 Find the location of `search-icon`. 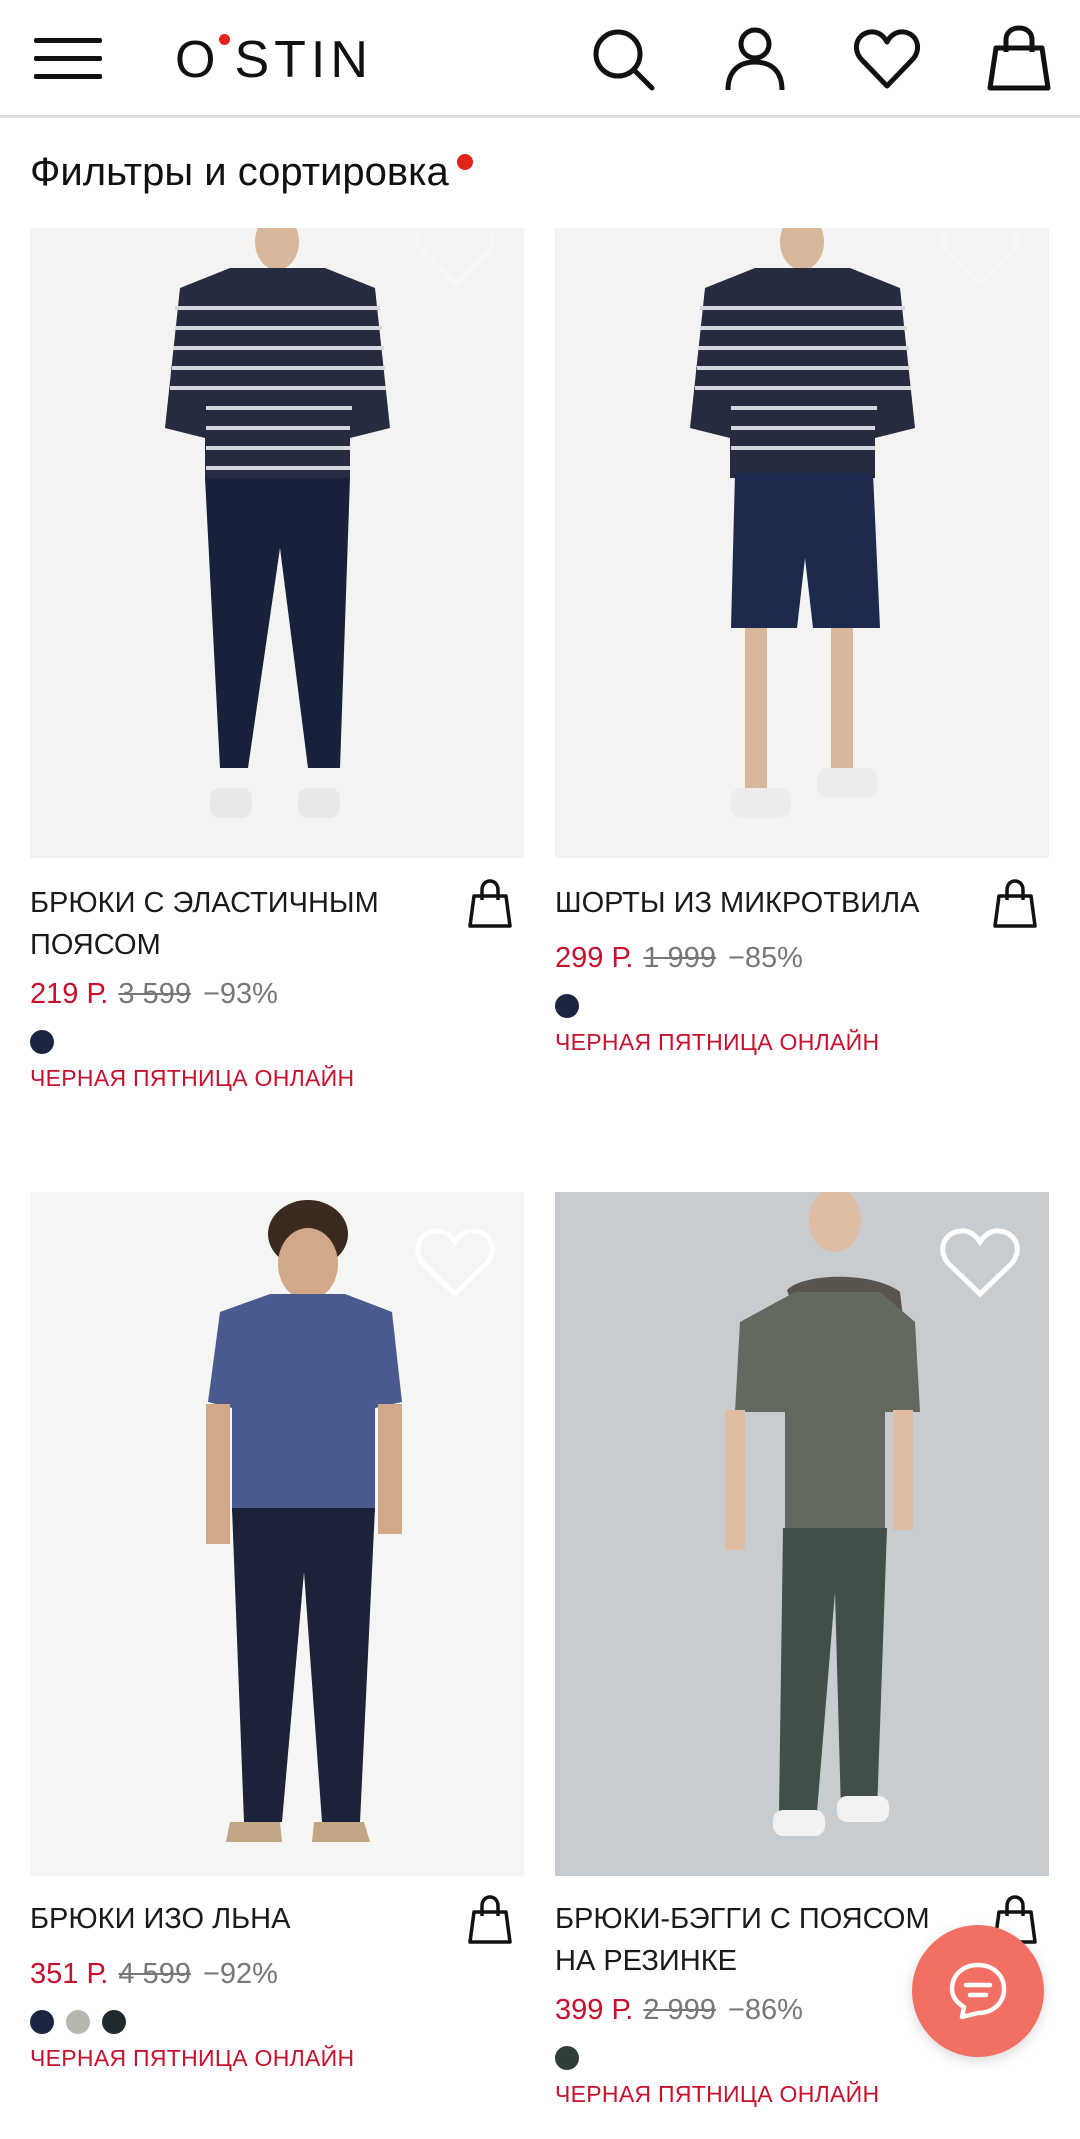

search-icon is located at coordinates (623, 59).